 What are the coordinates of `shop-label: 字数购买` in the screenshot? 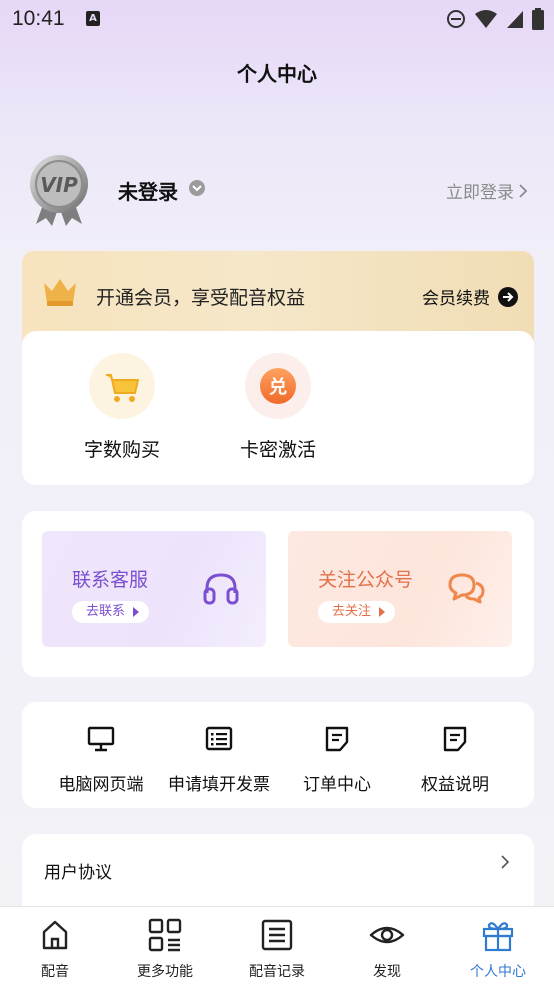 It's located at (121, 450).